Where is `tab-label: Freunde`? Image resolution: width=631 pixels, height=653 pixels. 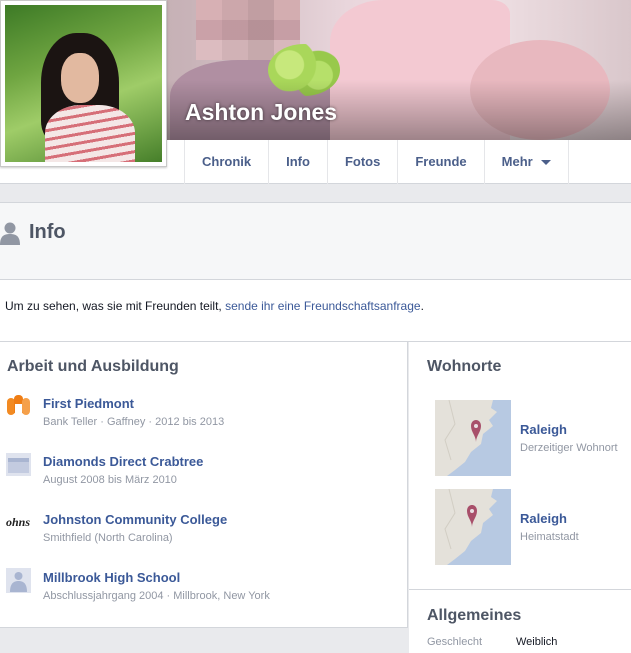
tab-label: Freunde is located at coordinates (441, 161).